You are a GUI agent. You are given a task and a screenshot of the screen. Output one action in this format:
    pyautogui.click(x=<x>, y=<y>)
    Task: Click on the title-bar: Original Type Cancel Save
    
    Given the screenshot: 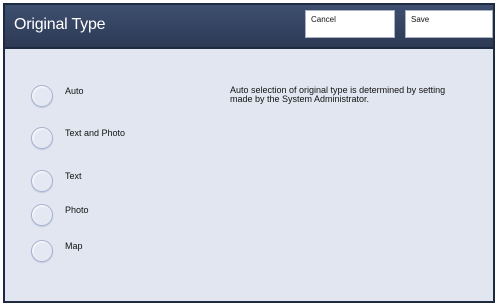 What is the action you would take?
    pyautogui.click(x=249, y=26)
    